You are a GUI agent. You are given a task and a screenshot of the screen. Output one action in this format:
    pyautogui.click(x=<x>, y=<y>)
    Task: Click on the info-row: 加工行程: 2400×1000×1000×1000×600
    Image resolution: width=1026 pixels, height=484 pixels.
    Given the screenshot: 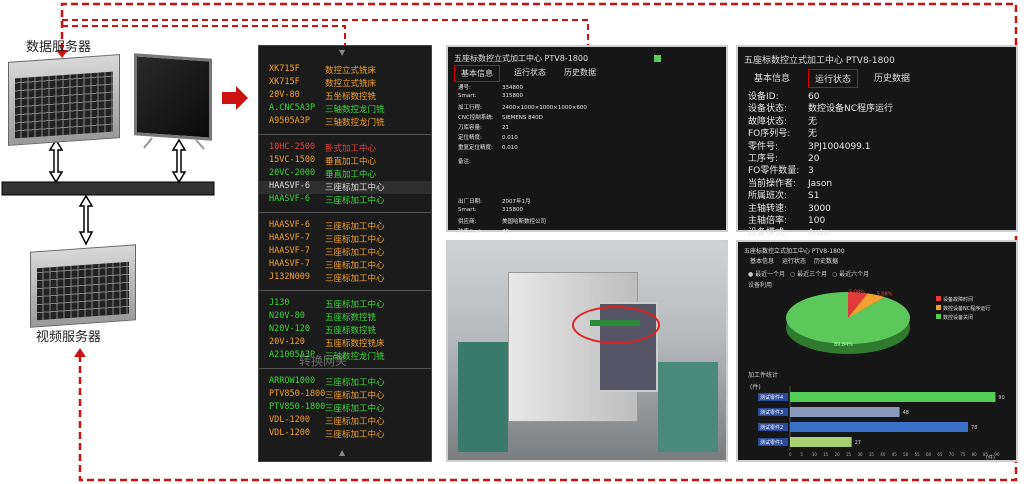 What is the action you would take?
    pyautogui.click(x=543, y=107)
    